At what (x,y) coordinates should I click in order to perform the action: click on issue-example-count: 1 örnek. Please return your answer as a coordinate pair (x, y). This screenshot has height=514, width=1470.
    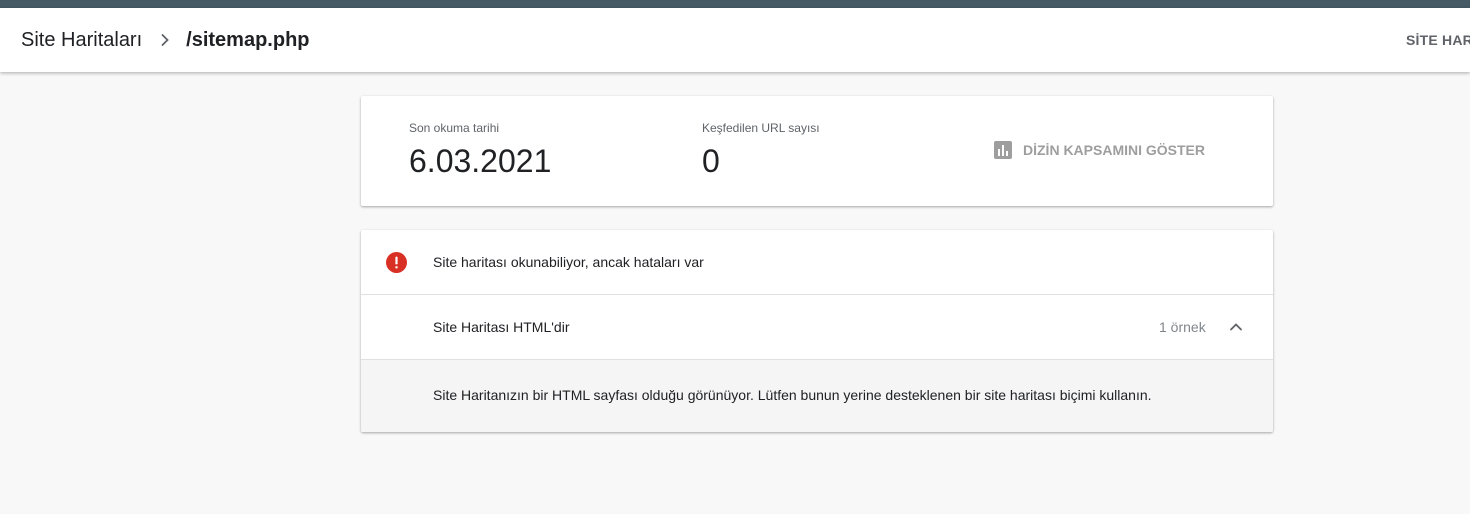
    Looking at the image, I should click on (1182, 327).